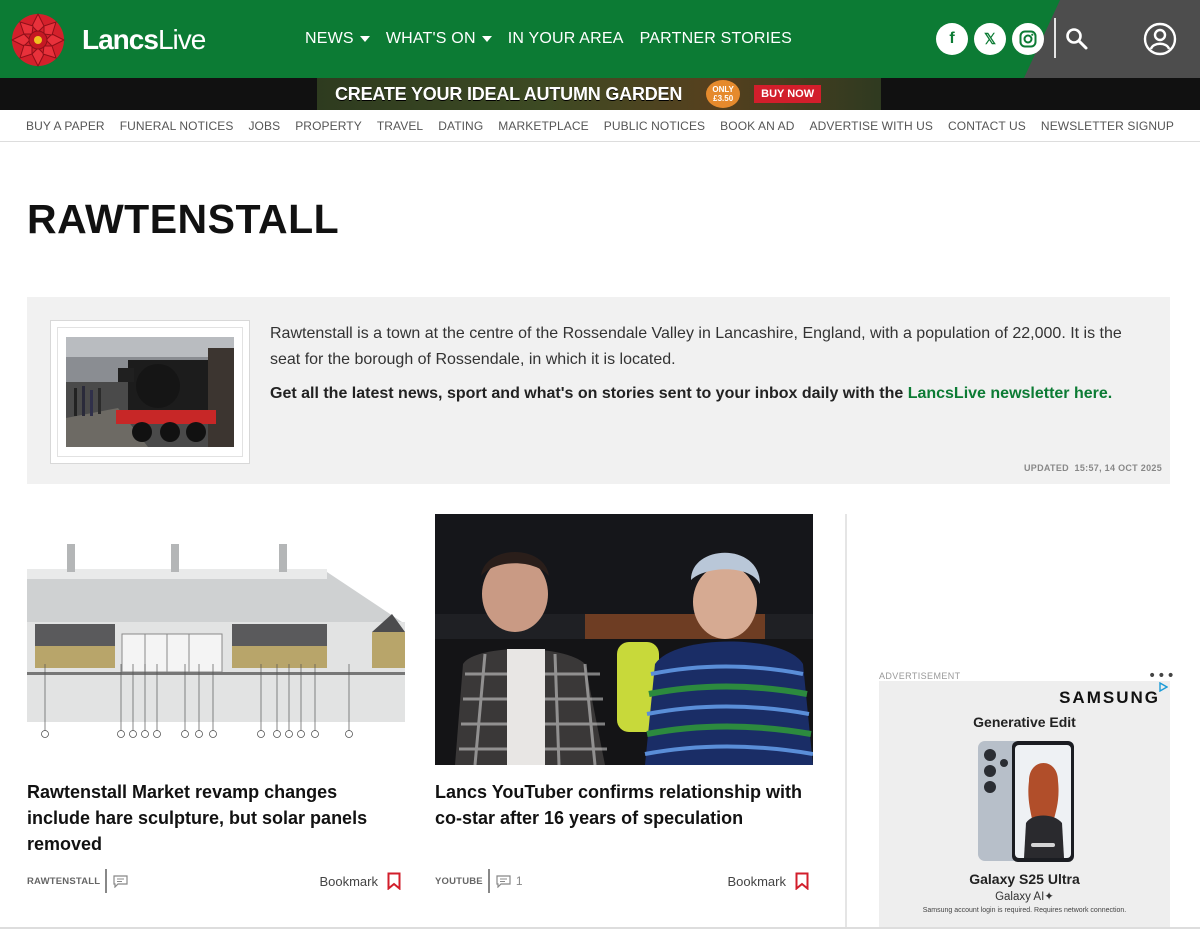  I want to click on youtubers-photo, so click(624, 639).